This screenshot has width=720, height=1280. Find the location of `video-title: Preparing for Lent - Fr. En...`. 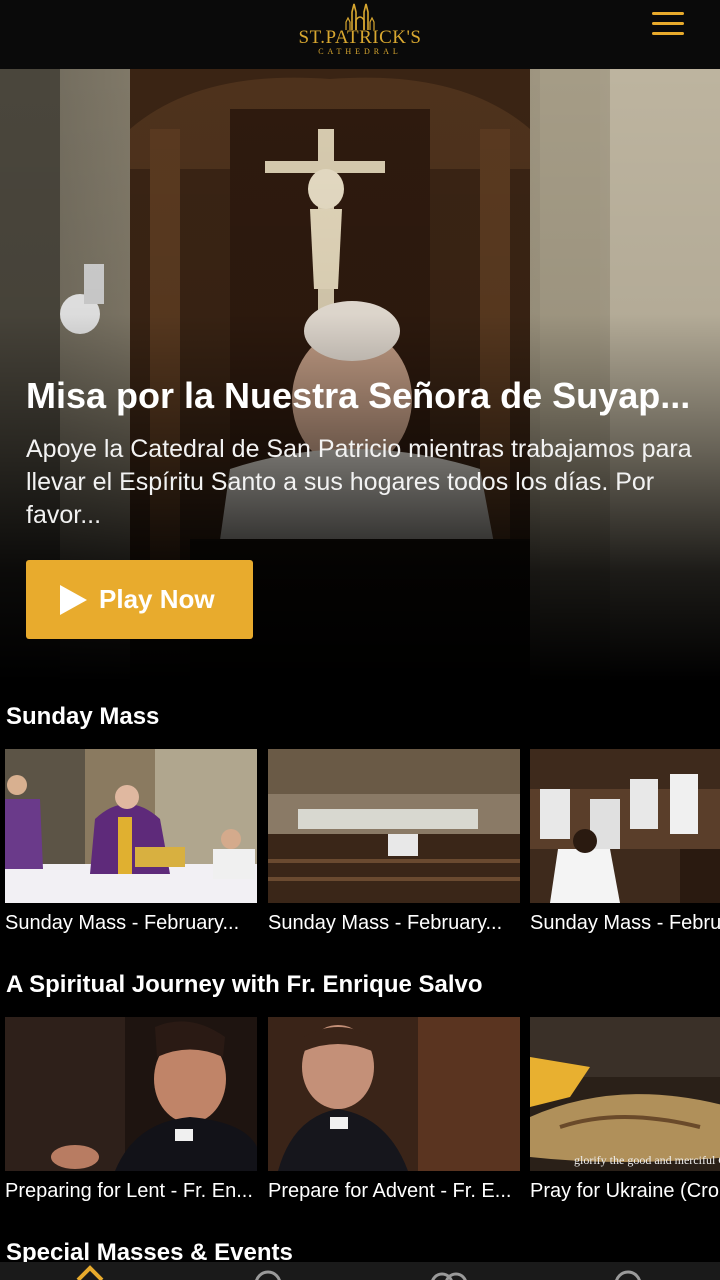

video-title: Preparing for Lent - Fr. En... is located at coordinates (129, 1191).